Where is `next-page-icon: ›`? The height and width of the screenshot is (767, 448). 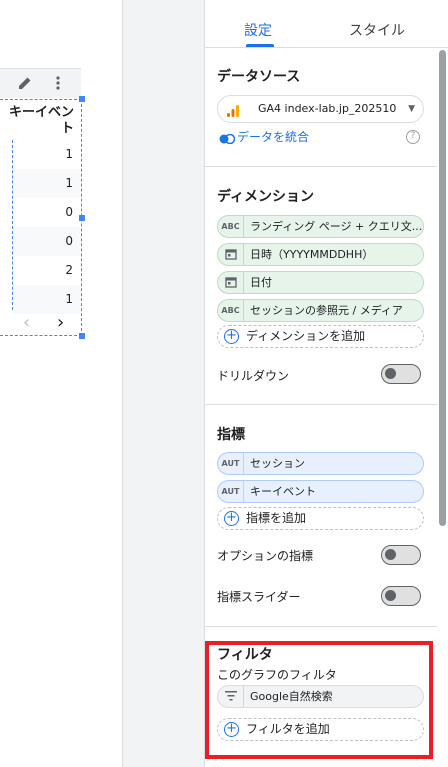 next-page-icon: › is located at coordinates (60, 322).